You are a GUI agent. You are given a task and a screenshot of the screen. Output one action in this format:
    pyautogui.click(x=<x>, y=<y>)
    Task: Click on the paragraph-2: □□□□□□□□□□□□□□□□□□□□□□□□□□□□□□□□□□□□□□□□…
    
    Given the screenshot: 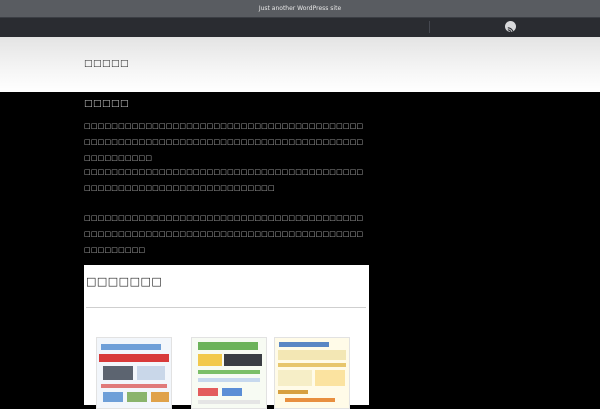 What is the action you would take?
    pyautogui.click(x=224, y=180)
    